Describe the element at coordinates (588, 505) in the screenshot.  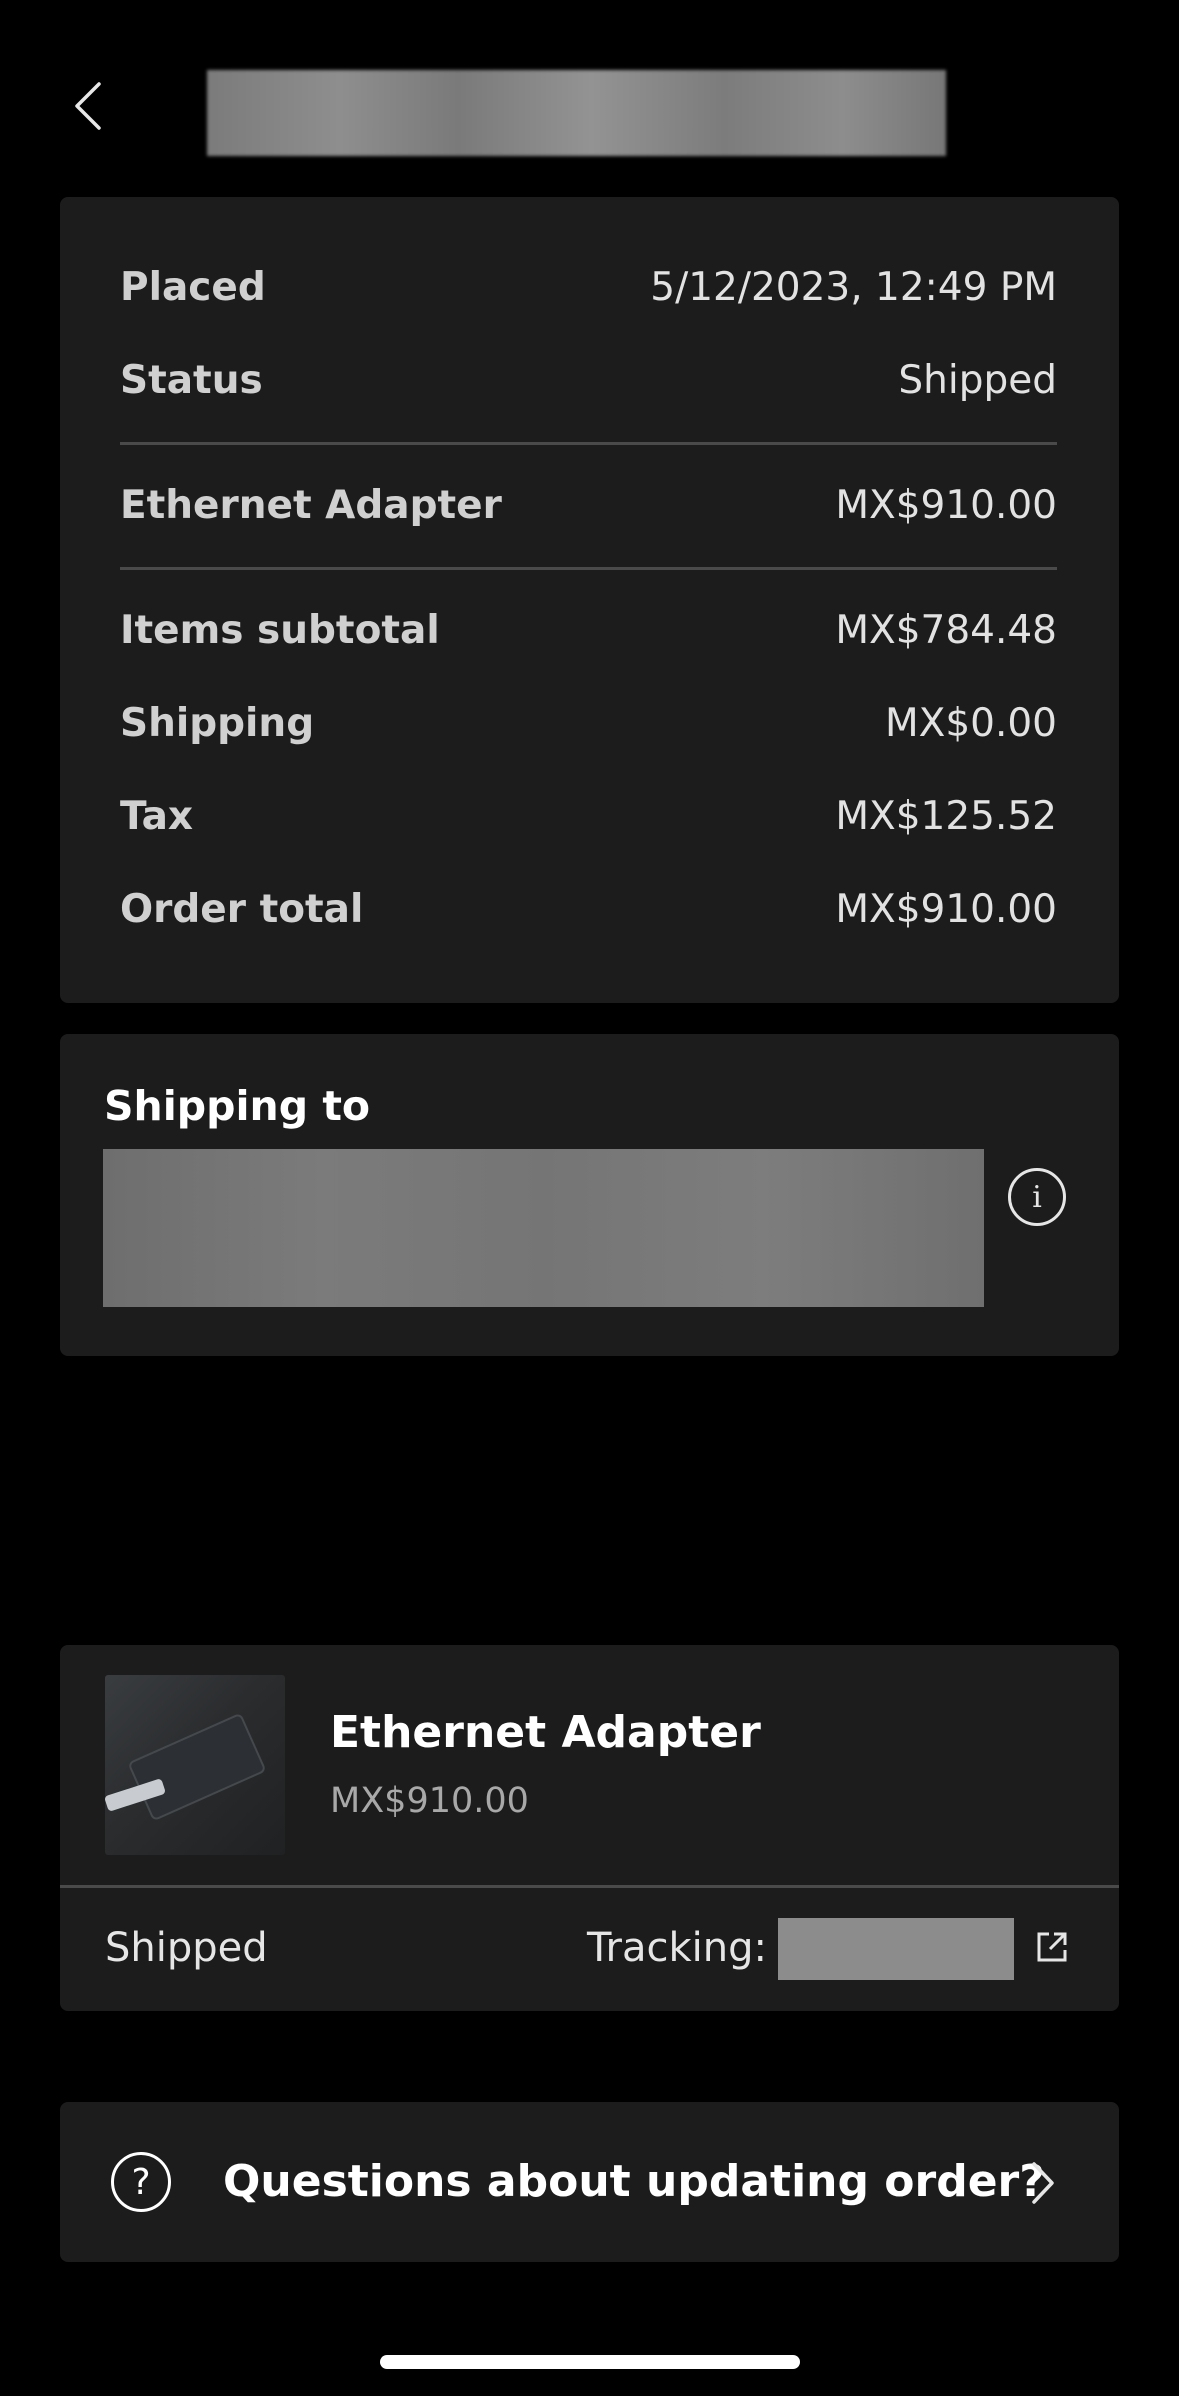
I see `product-row: Ethernet Adapter MX$910.00` at that location.